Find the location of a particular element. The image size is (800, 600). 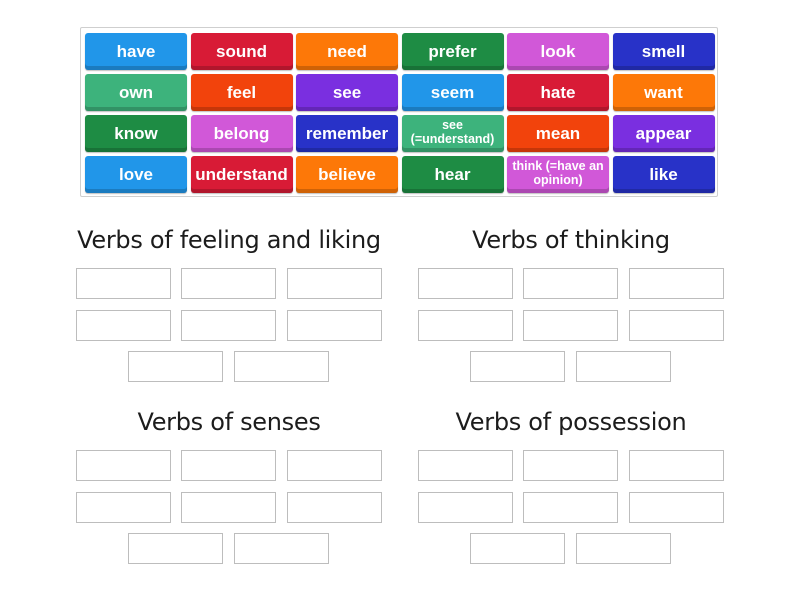

word-tile-label: smell is located at coordinates (663, 51).